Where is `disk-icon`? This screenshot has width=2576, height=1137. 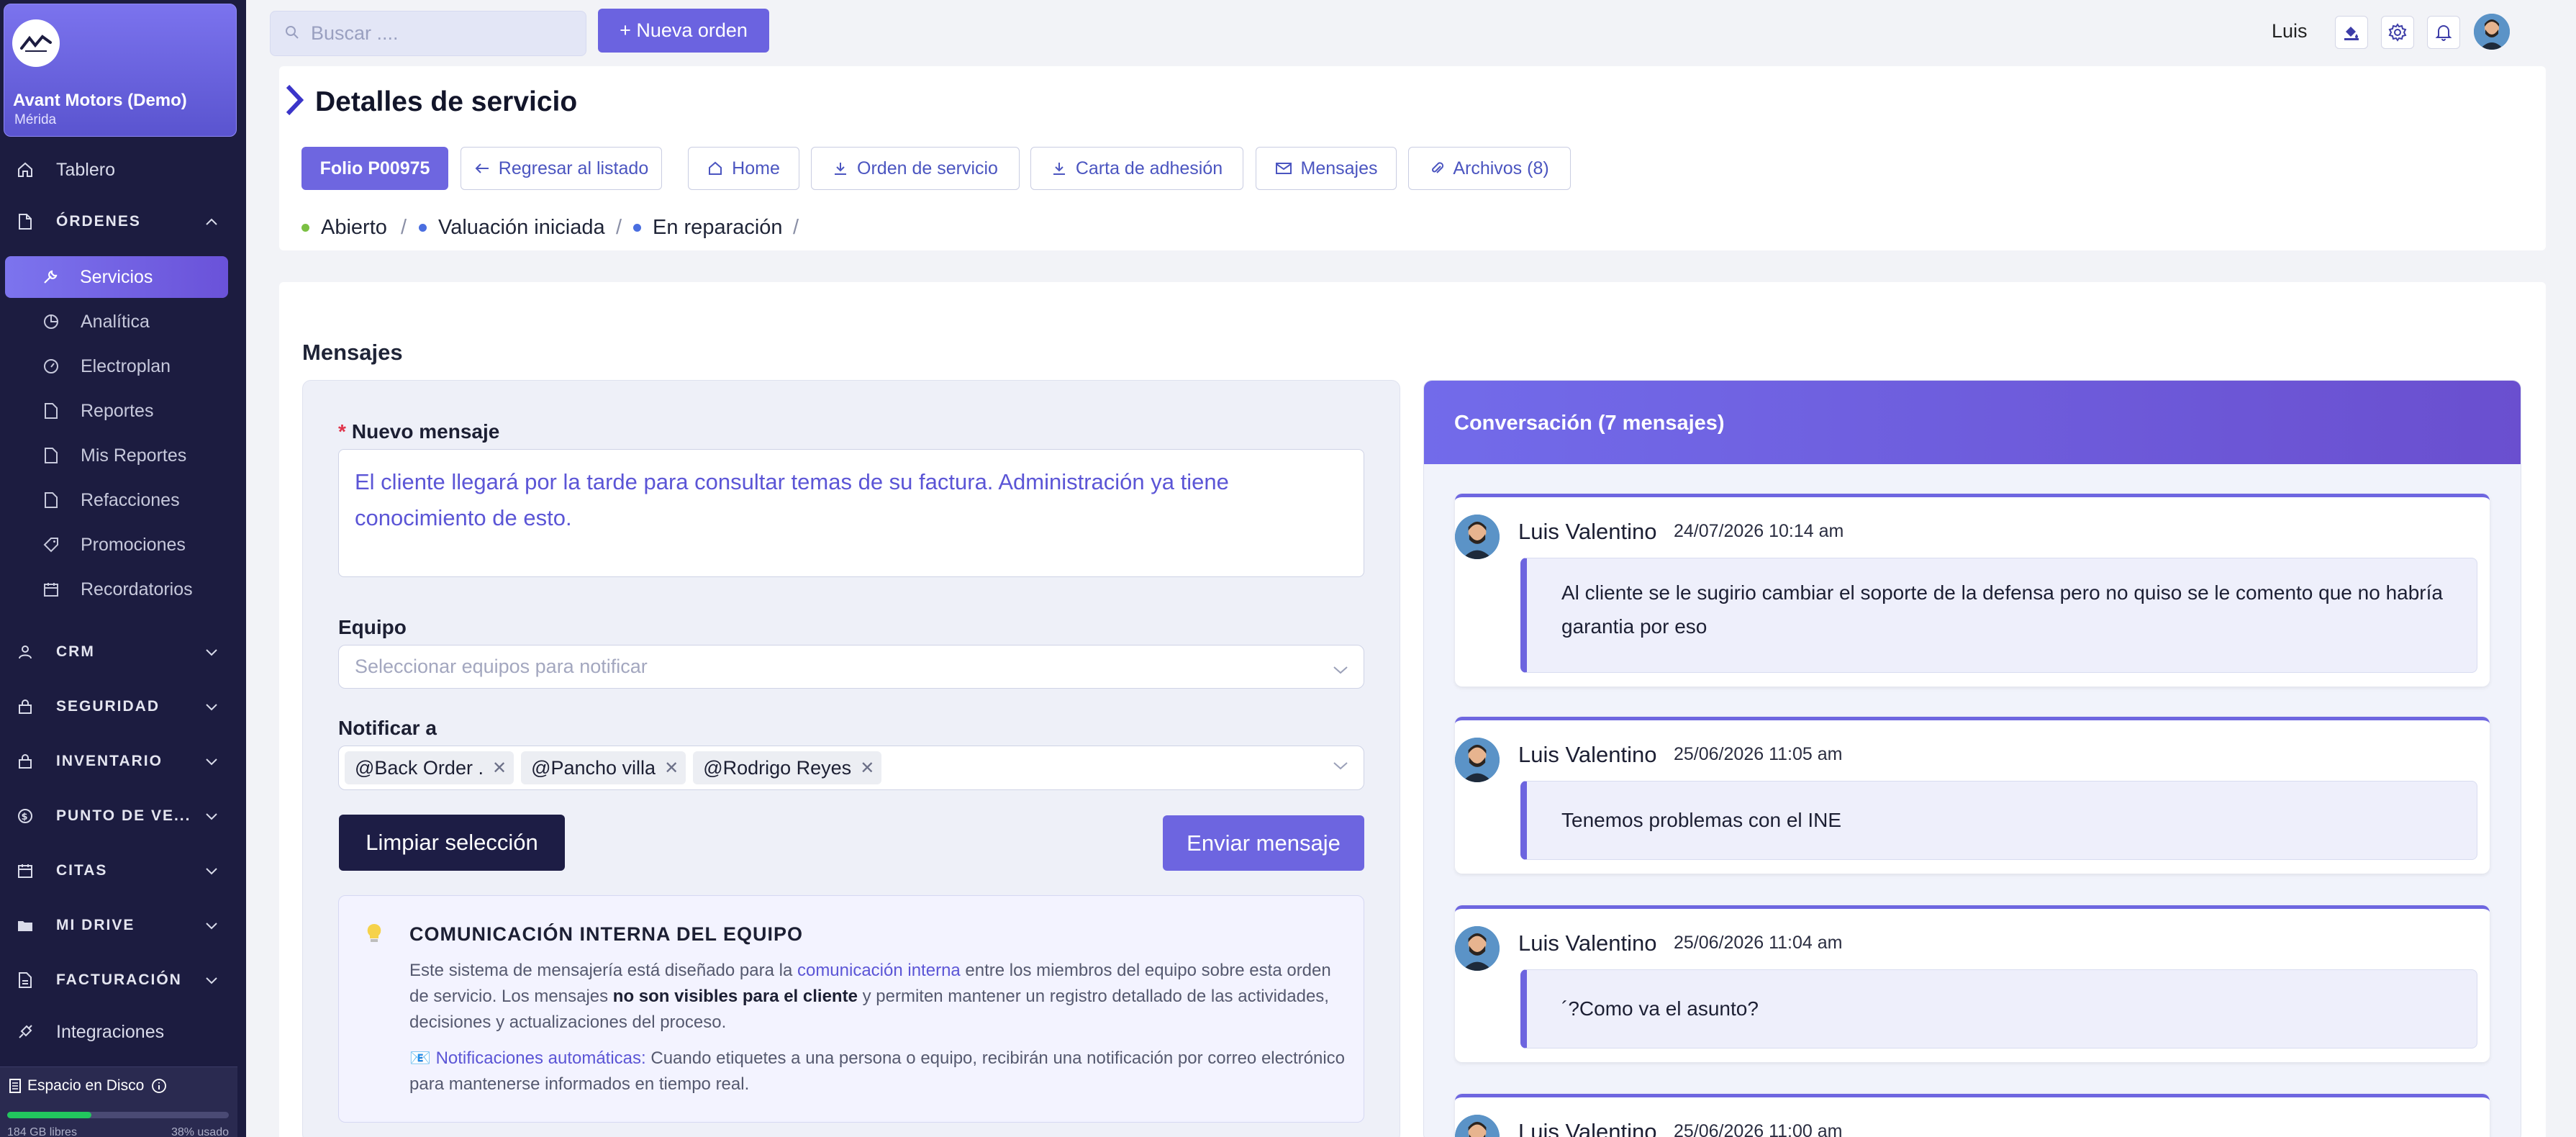 disk-icon is located at coordinates (15, 1086).